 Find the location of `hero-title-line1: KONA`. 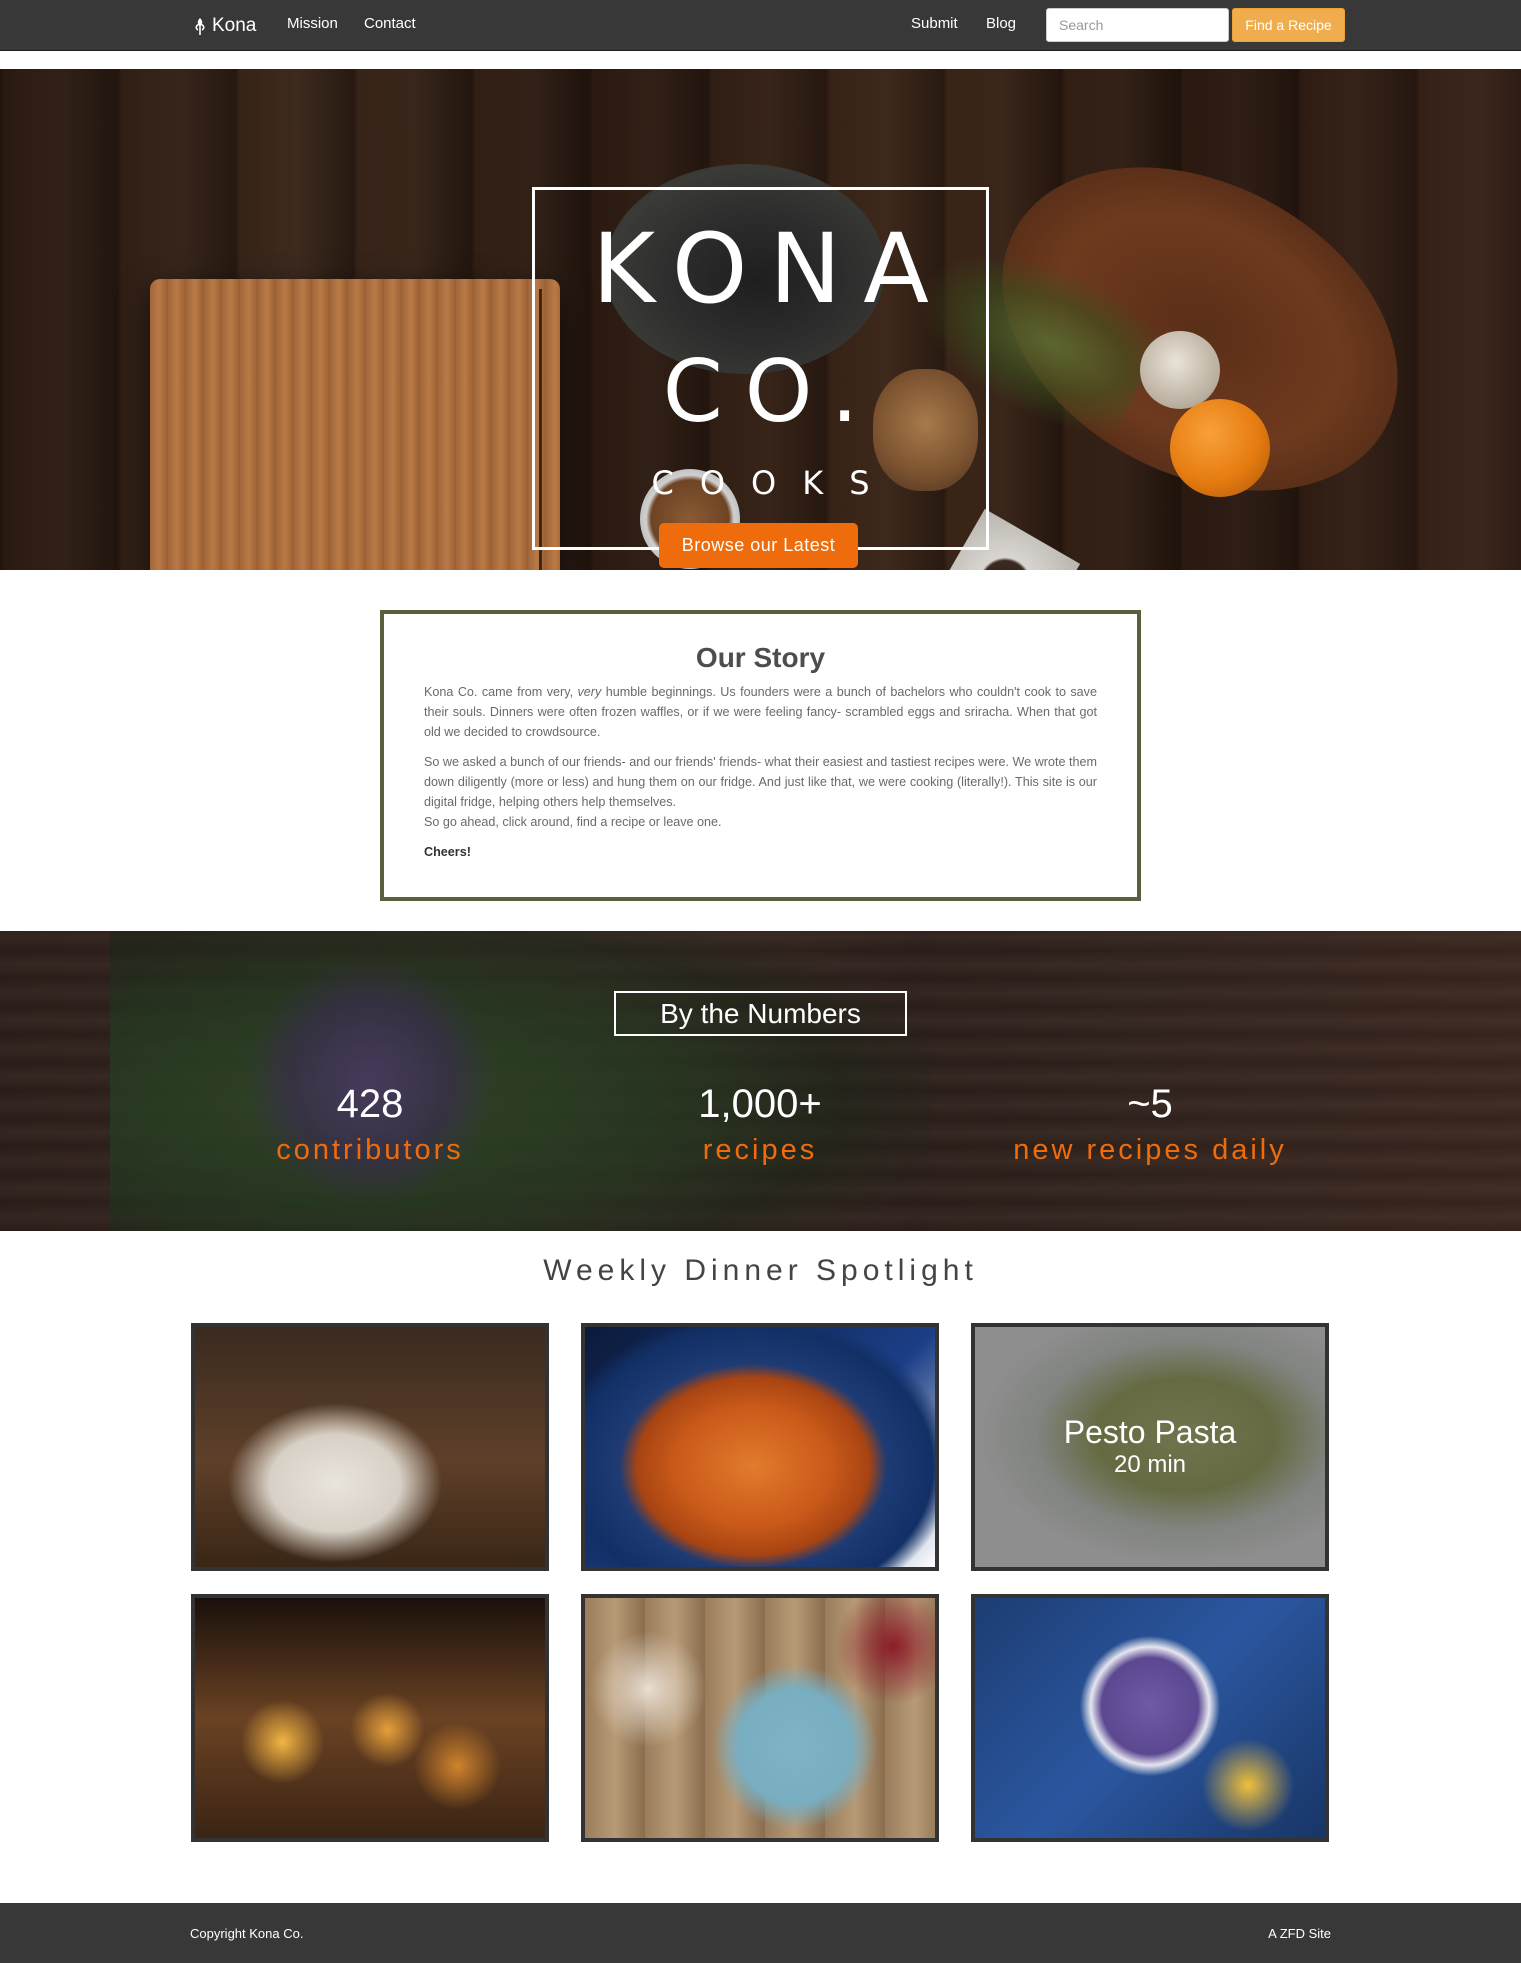

hero-title-line1: KONA is located at coordinates (771, 269).